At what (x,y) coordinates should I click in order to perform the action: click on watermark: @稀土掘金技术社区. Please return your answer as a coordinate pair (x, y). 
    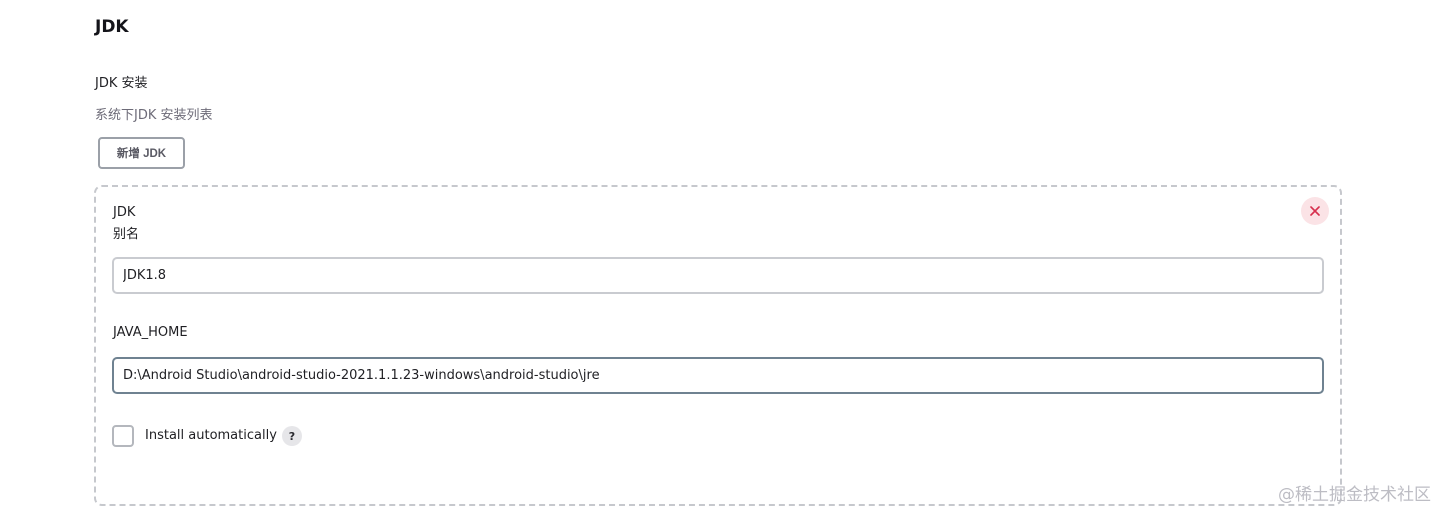
    Looking at the image, I should click on (1354, 495).